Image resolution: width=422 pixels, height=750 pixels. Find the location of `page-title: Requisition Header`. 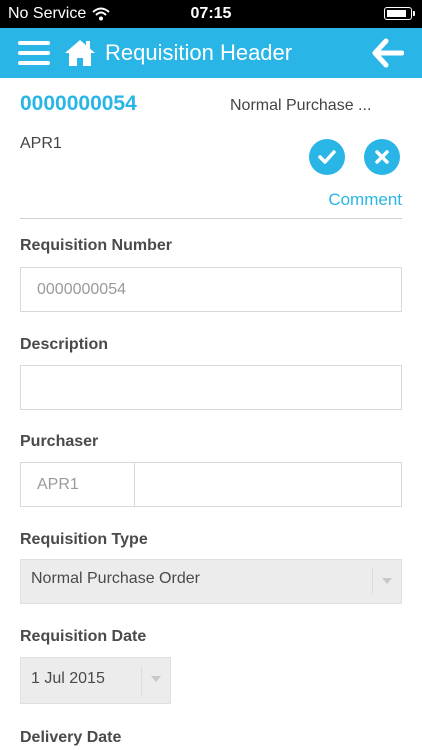

page-title: Requisition Header is located at coordinates (199, 52).